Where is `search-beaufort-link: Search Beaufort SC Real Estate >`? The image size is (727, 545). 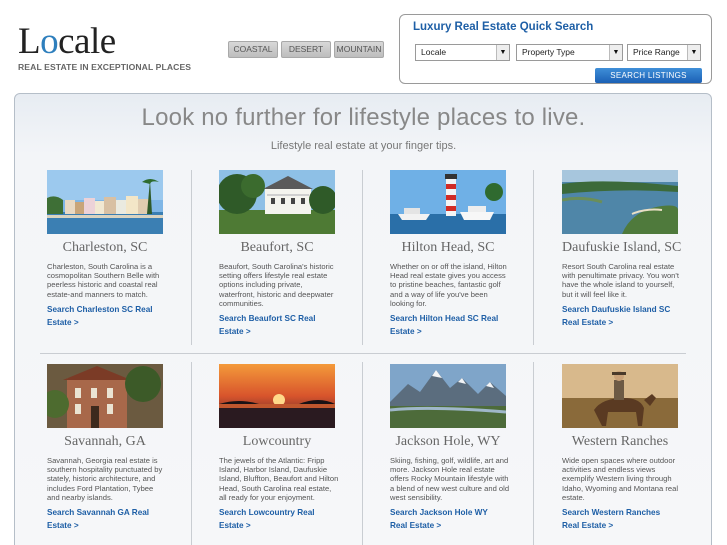 search-beaufort-link: Search Beaufort SC Real Estate > is located at coordinates (277, 325).